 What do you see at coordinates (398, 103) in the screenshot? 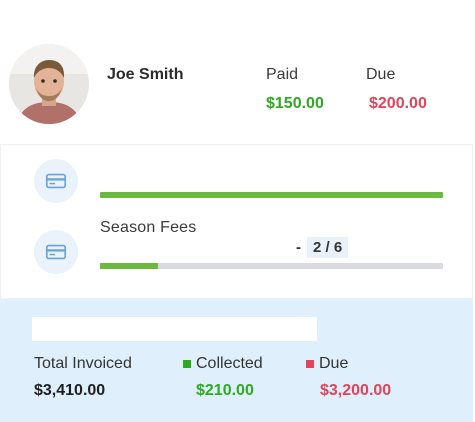
I see `due-value: $200.00` at bounding box center [398, 103].